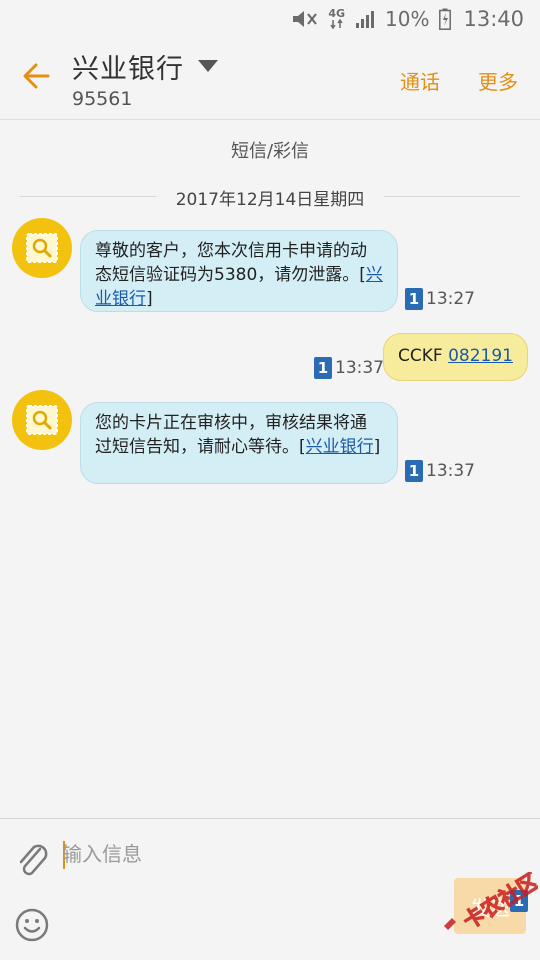  I want to click on back-button, so click(36, 76).